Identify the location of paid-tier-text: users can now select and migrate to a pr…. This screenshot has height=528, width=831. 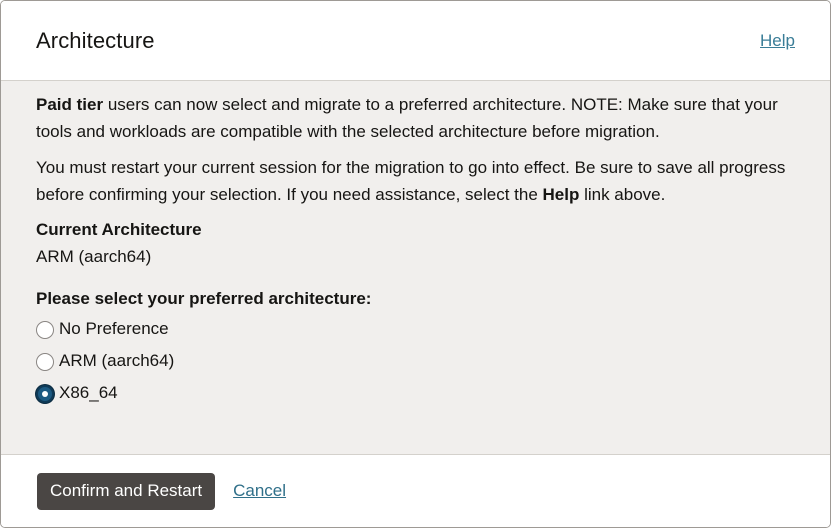
(407, 118).